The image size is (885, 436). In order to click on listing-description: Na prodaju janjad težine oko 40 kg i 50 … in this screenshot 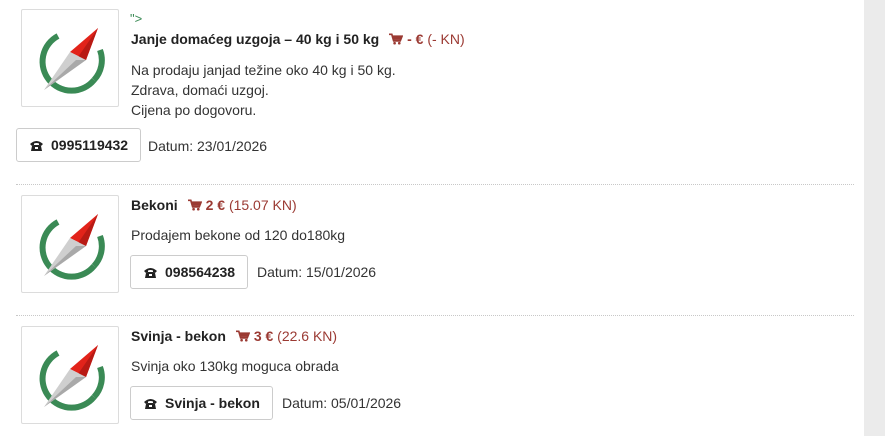, I will do `click(263, 90)`.